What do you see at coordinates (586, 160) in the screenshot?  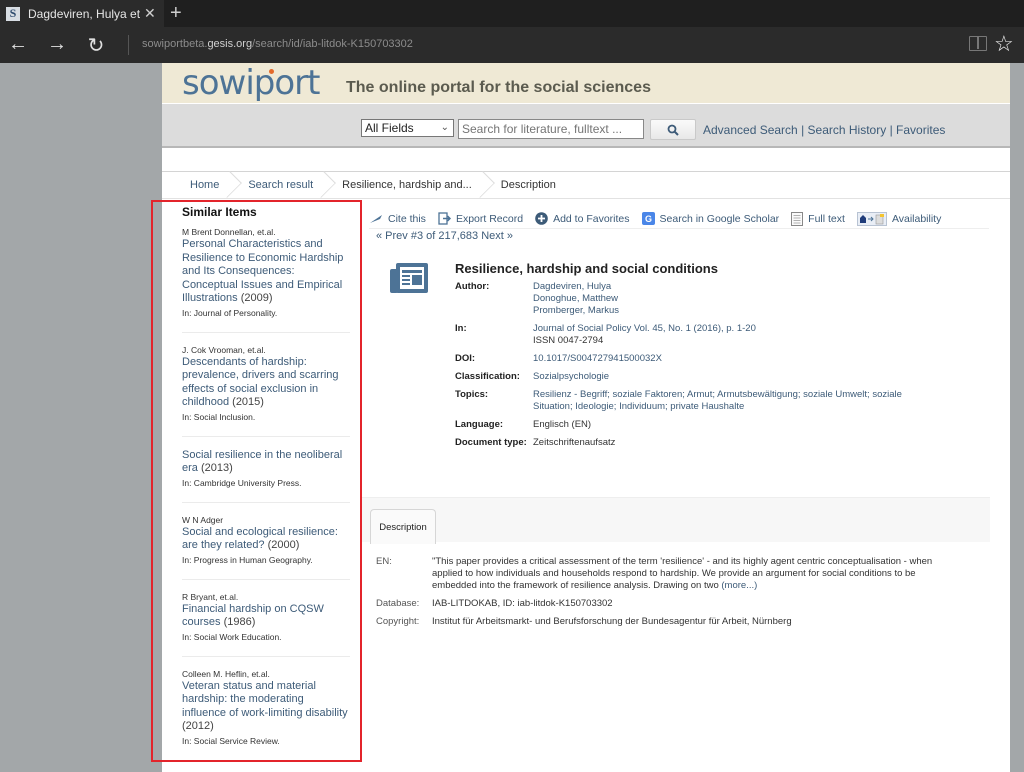 I see `spacer-band` at bounding box center [586, 160].